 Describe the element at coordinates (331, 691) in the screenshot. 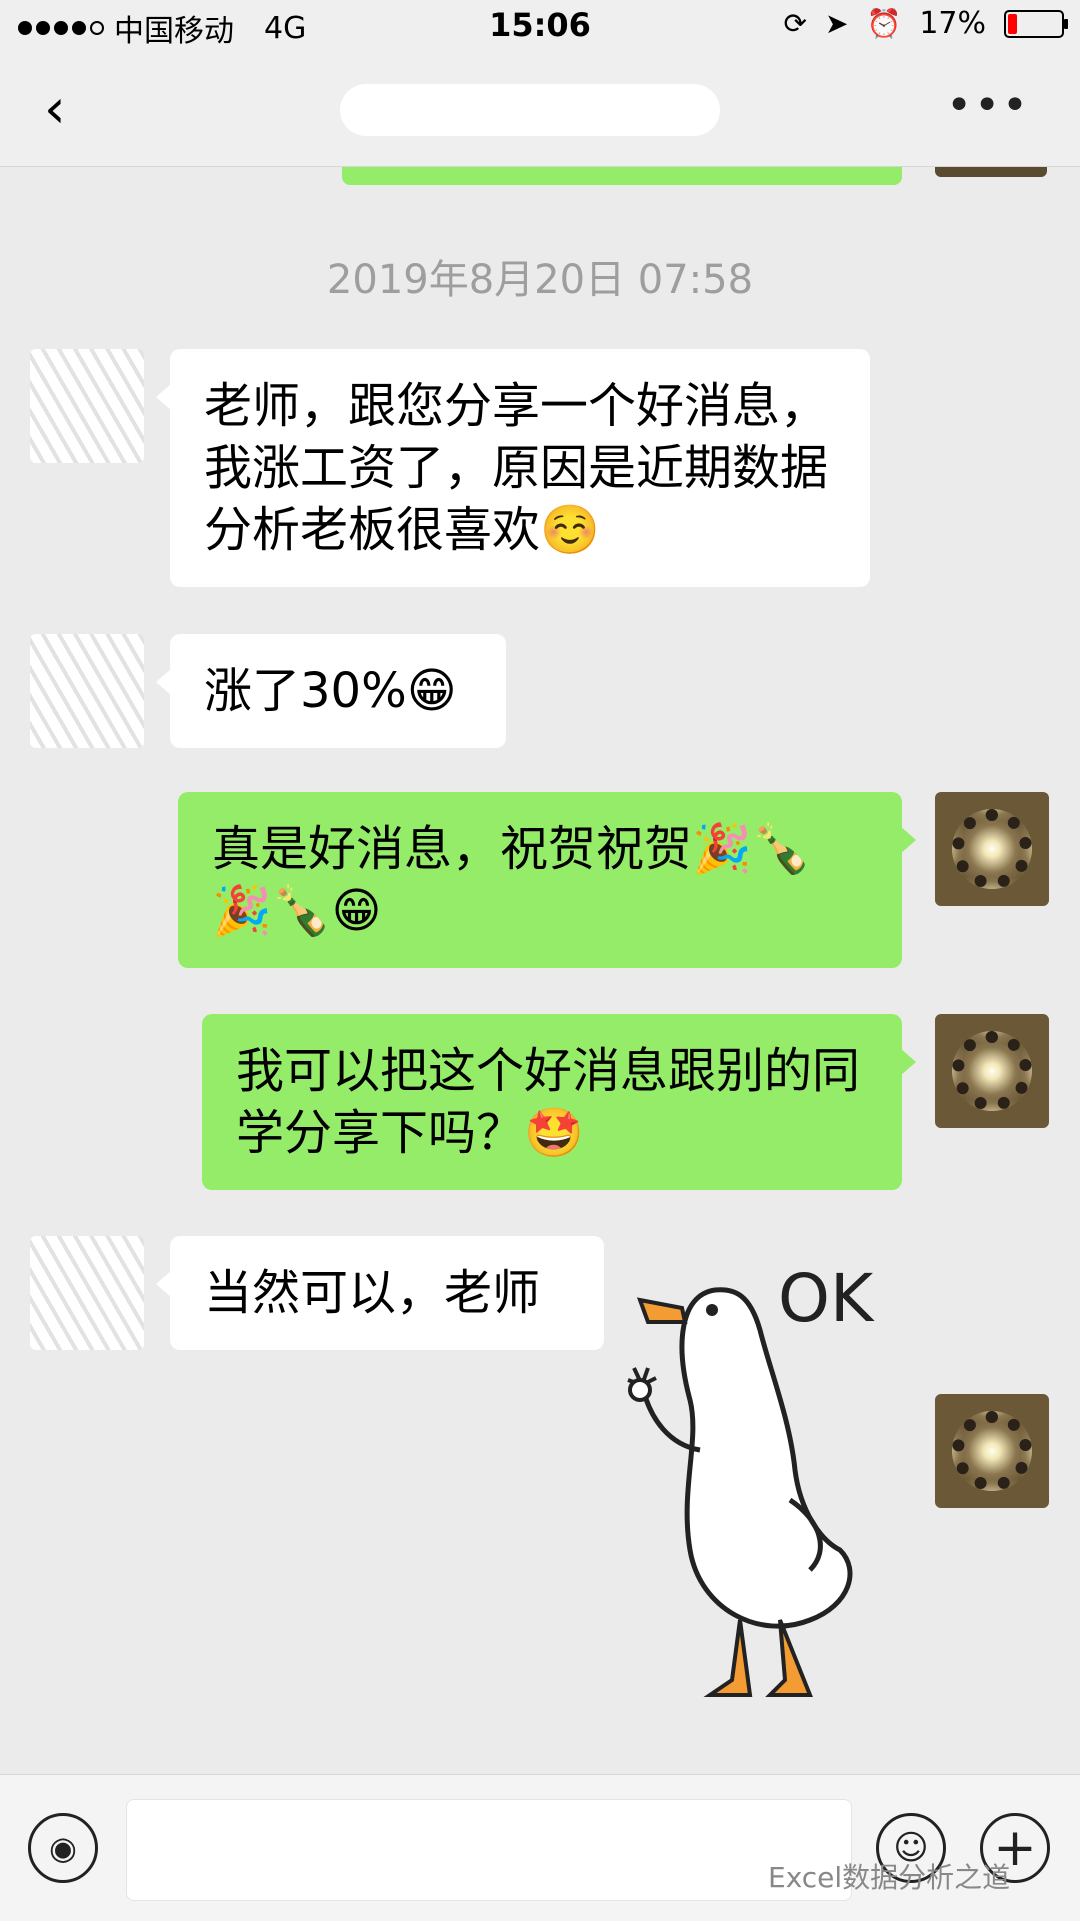

I see `received-message-bubble: 涨了30%😁` at that location.